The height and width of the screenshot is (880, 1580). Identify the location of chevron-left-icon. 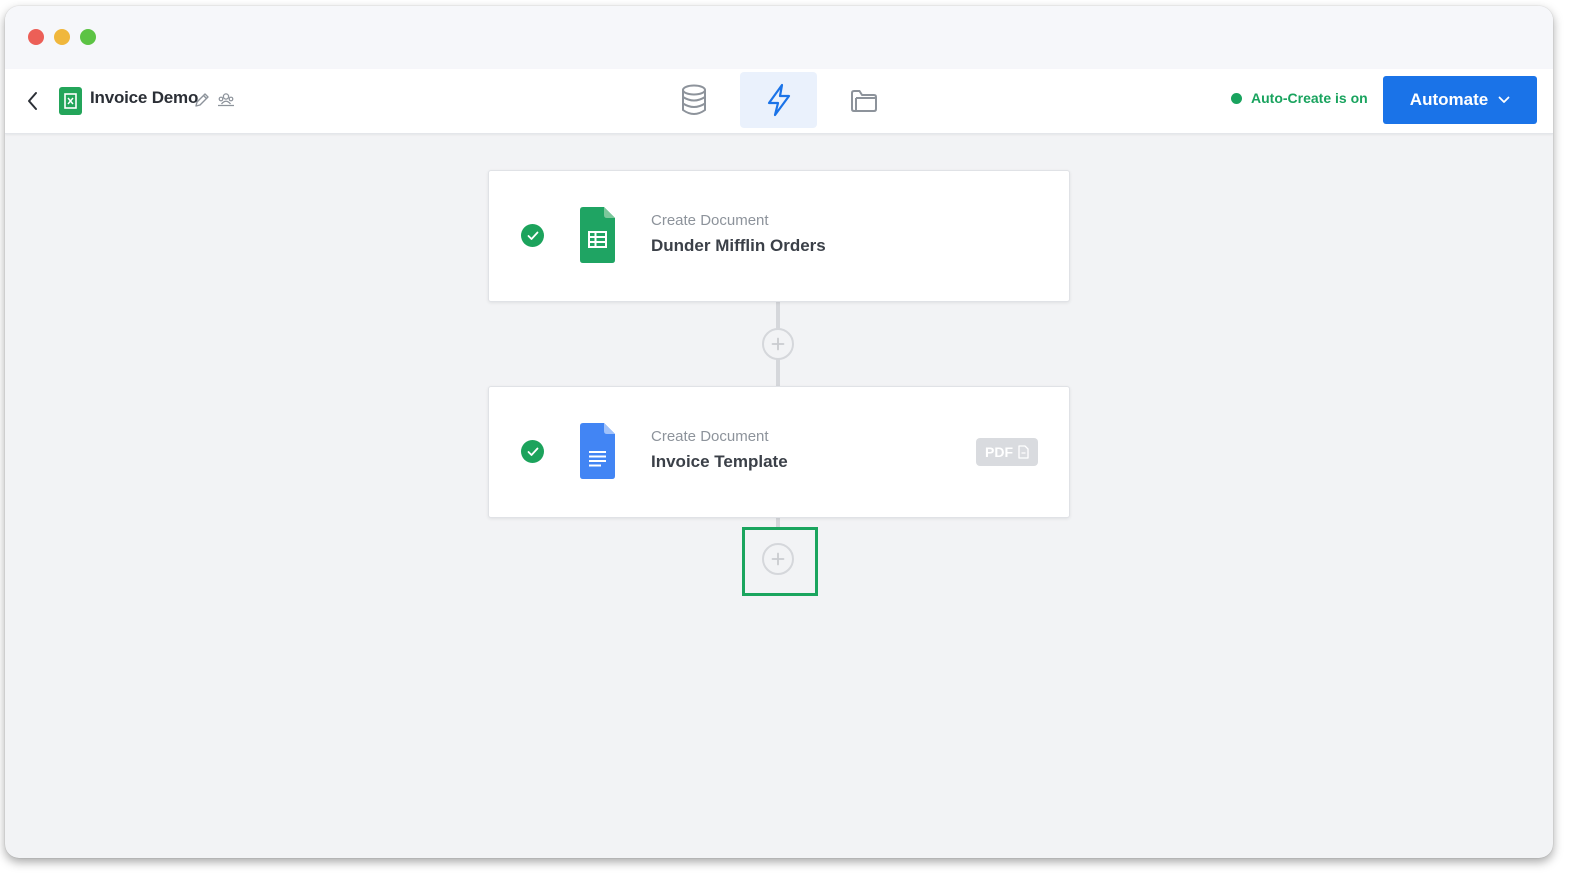
(32, 101).